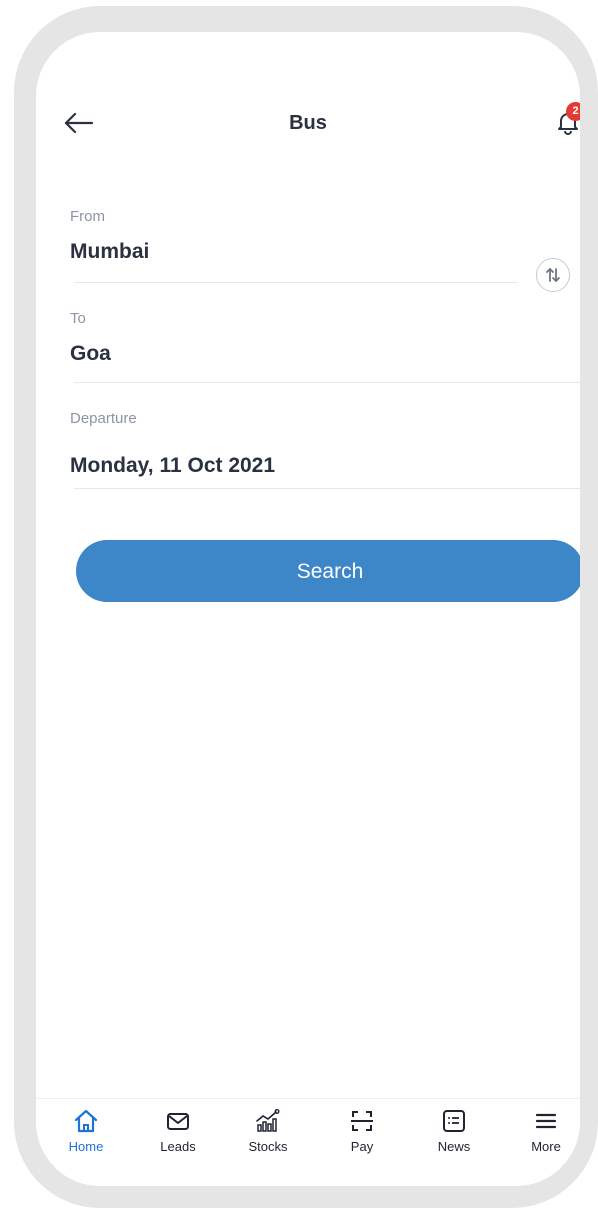 The image size is (598, 1213). I want to click on swap-locations-button, so click(553, 275).